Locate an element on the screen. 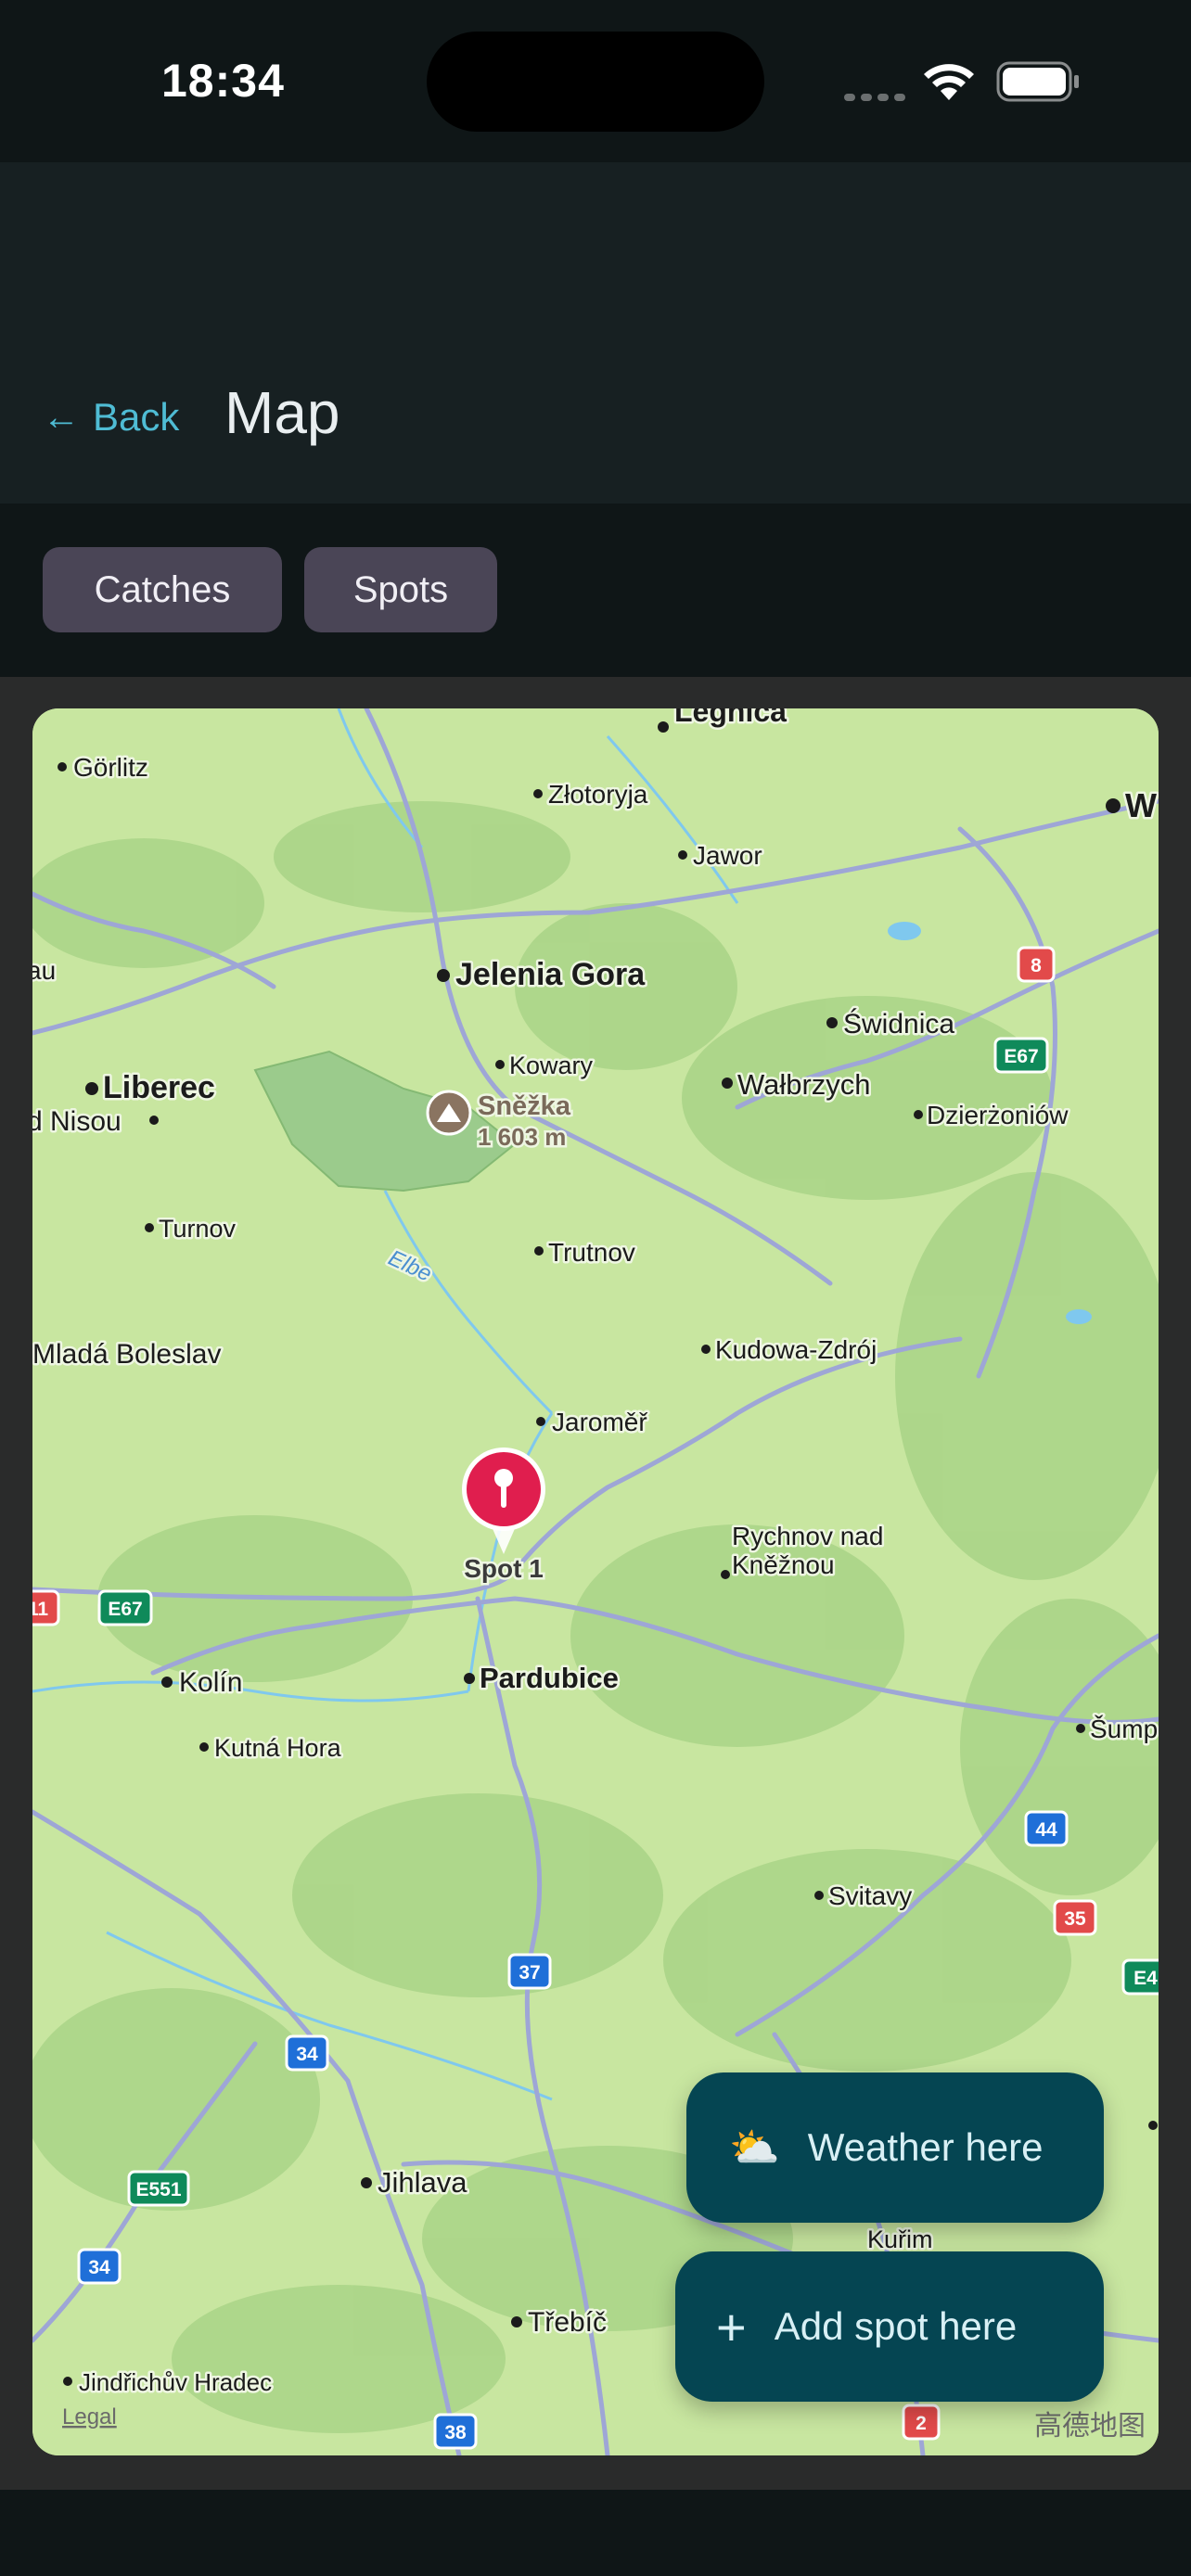 The height and width of the screenshot is (2576, 1191). road-shield: 38 is located at coordinates (455, 2432).